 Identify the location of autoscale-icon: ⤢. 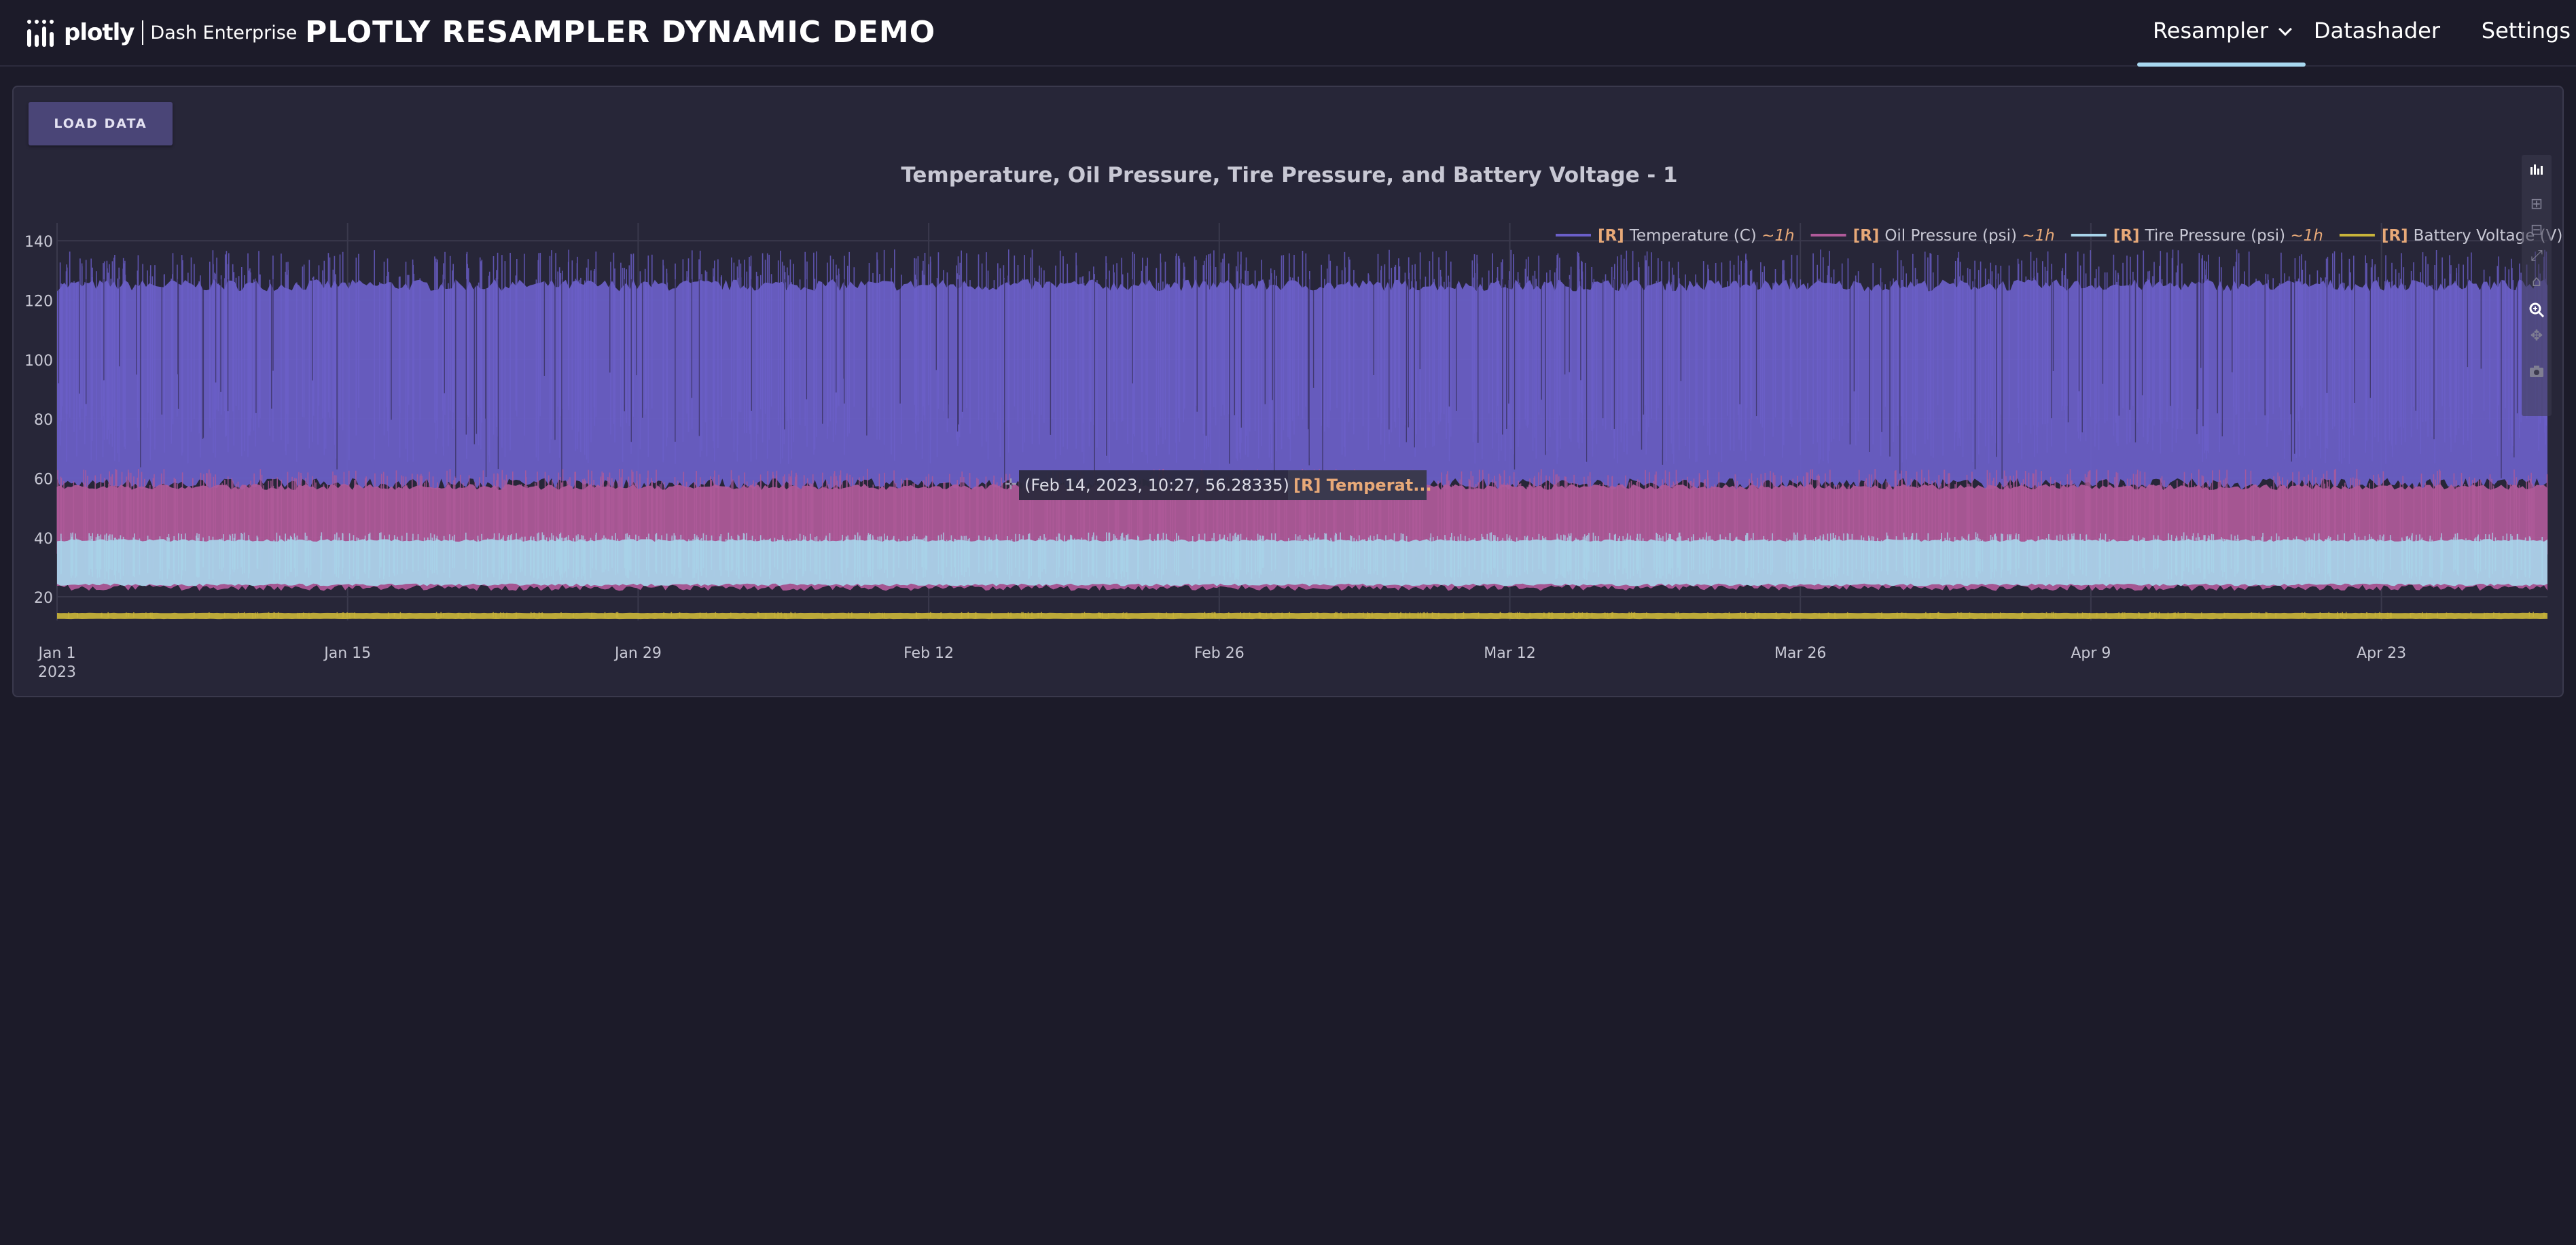
(2536, 255).